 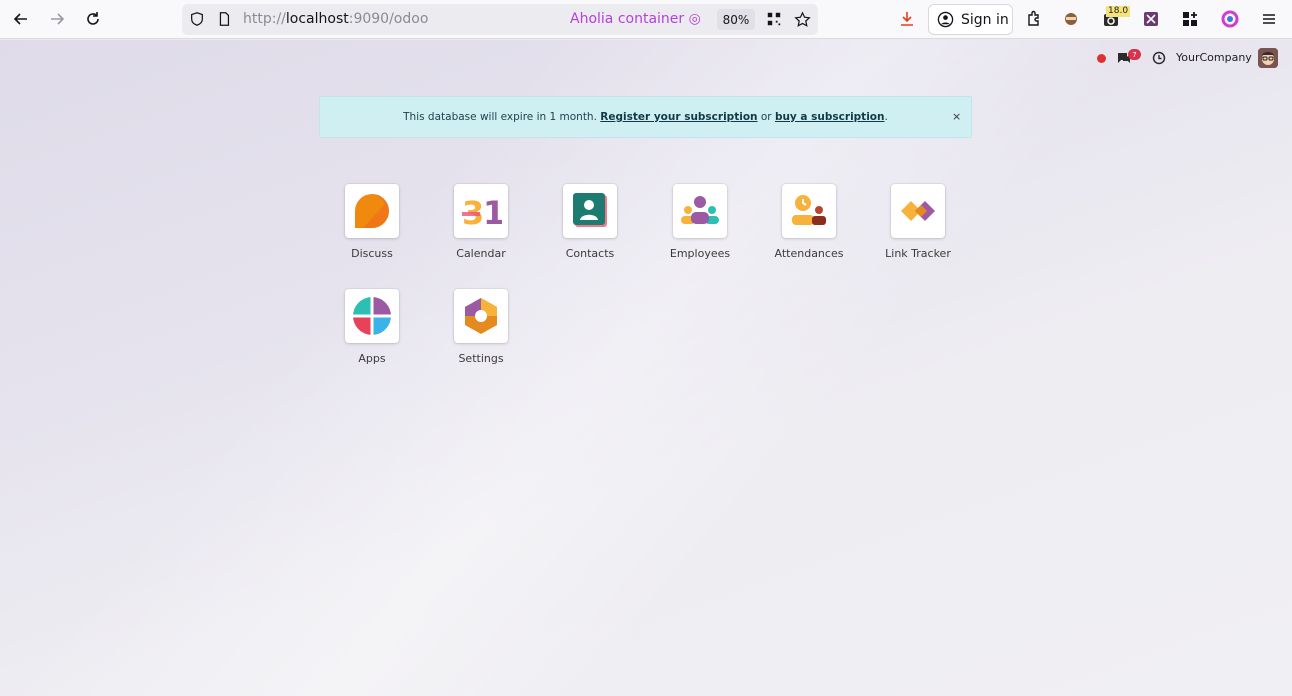 What do you see at coordinates (1134, 54) in the screenshot?
I see `chat-counter: 7` at bounding box center [1134, 54].